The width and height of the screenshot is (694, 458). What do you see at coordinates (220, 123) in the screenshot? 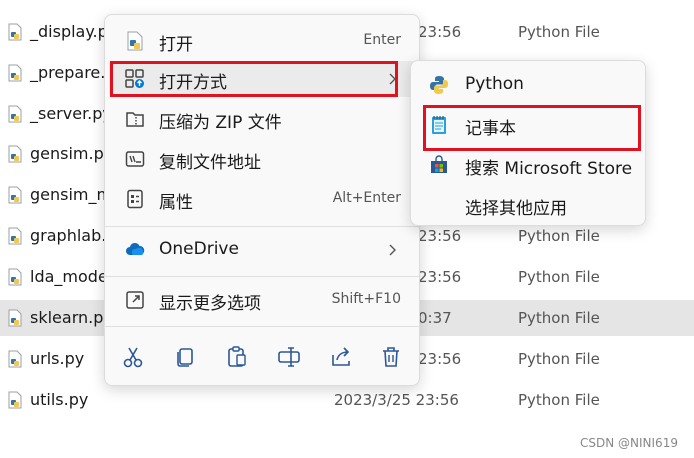
I see `menu-item-label: 压缩为 ZIP 文件` at bounding box center [220, 123].